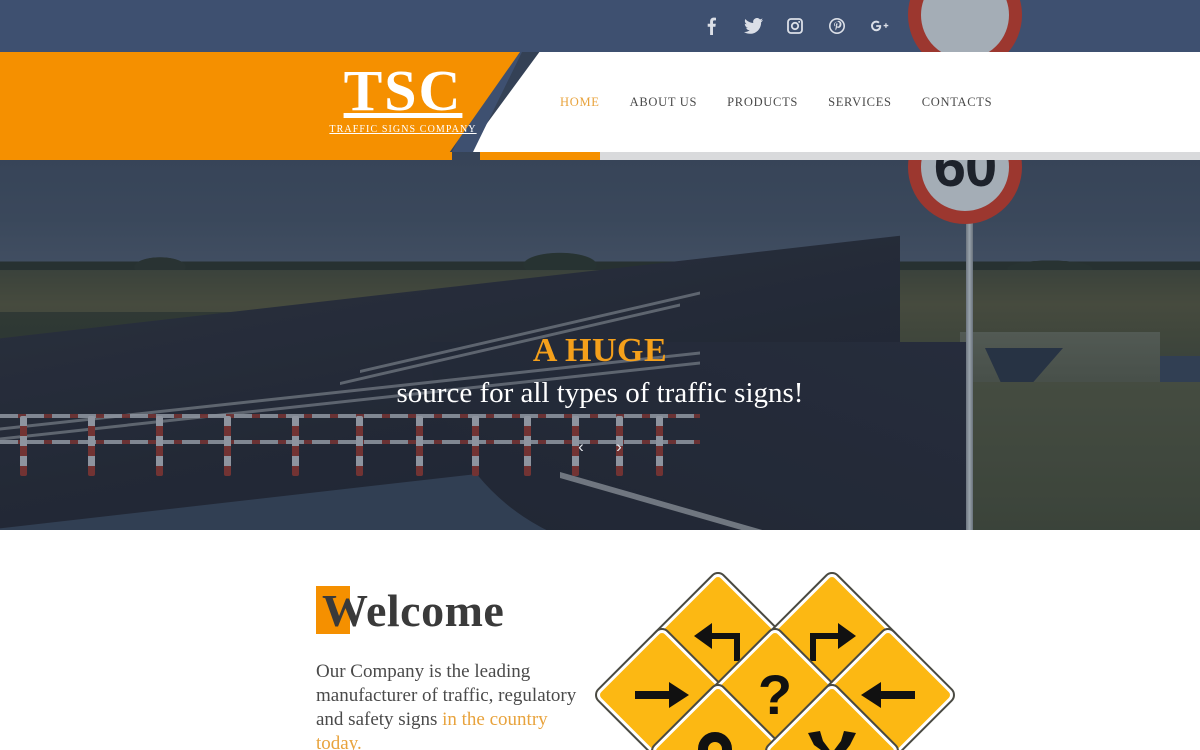  I want to click on main-navigation: HOME ABOUT US PRODUCTS SERVICES CONTACTS, so click(776, 102).